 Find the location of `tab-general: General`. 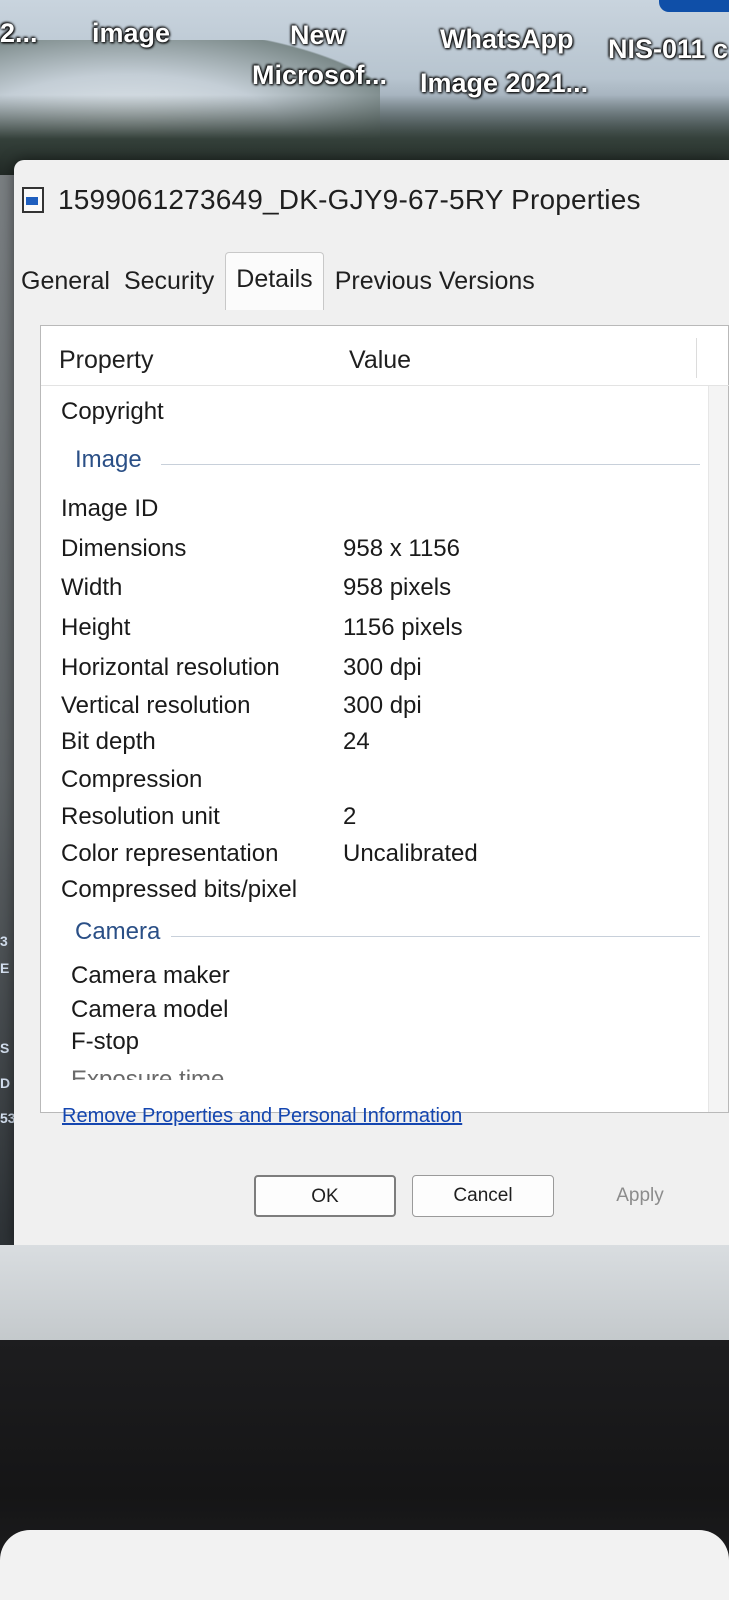

tab-general: General is located at coordinates (65, 282).